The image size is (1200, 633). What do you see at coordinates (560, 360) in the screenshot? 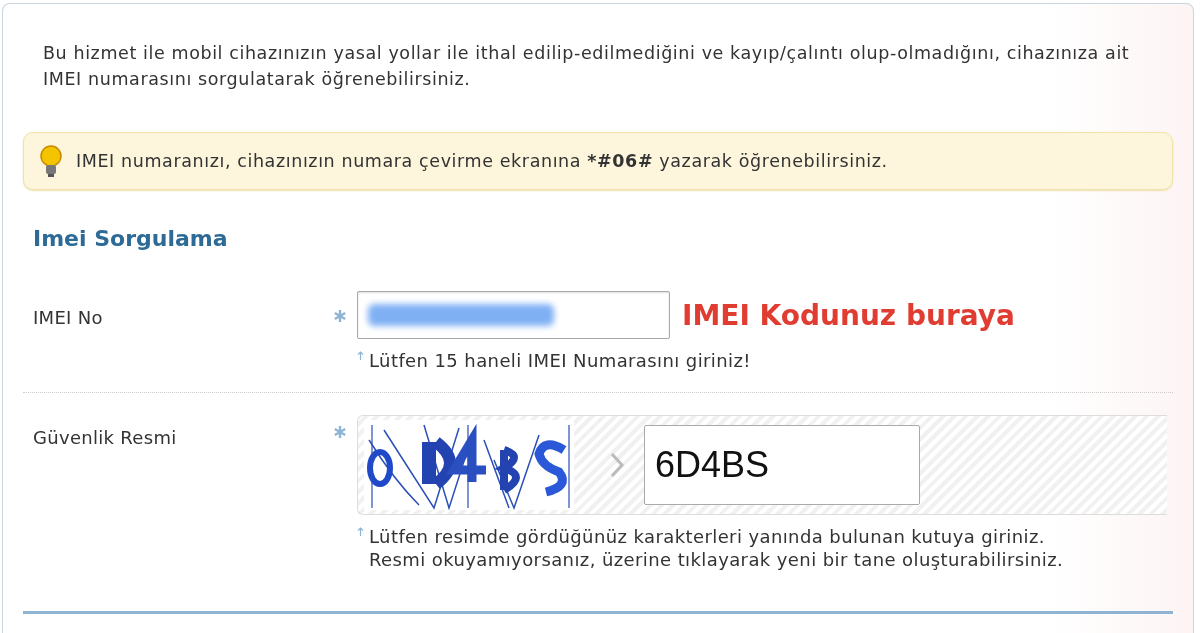
I see `hint-text: Lütfen 15 haneli IMEI Numarasını giriniz!` at bounding box center [560, 360].